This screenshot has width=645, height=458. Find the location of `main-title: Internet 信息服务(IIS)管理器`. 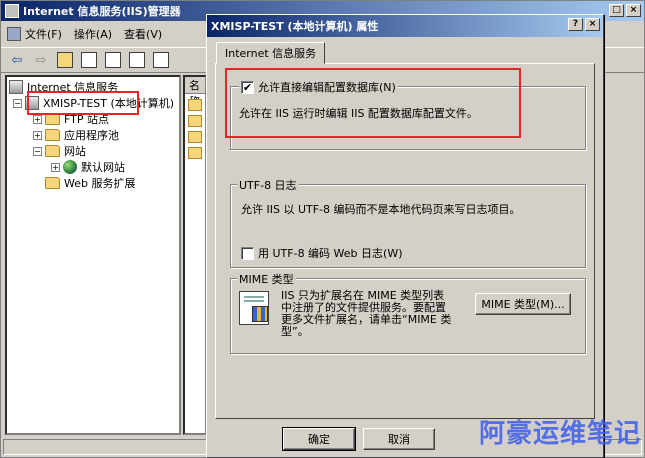

main-title: Internet 信息服务(IIS)管理器 is located at coordinates (102, 11).